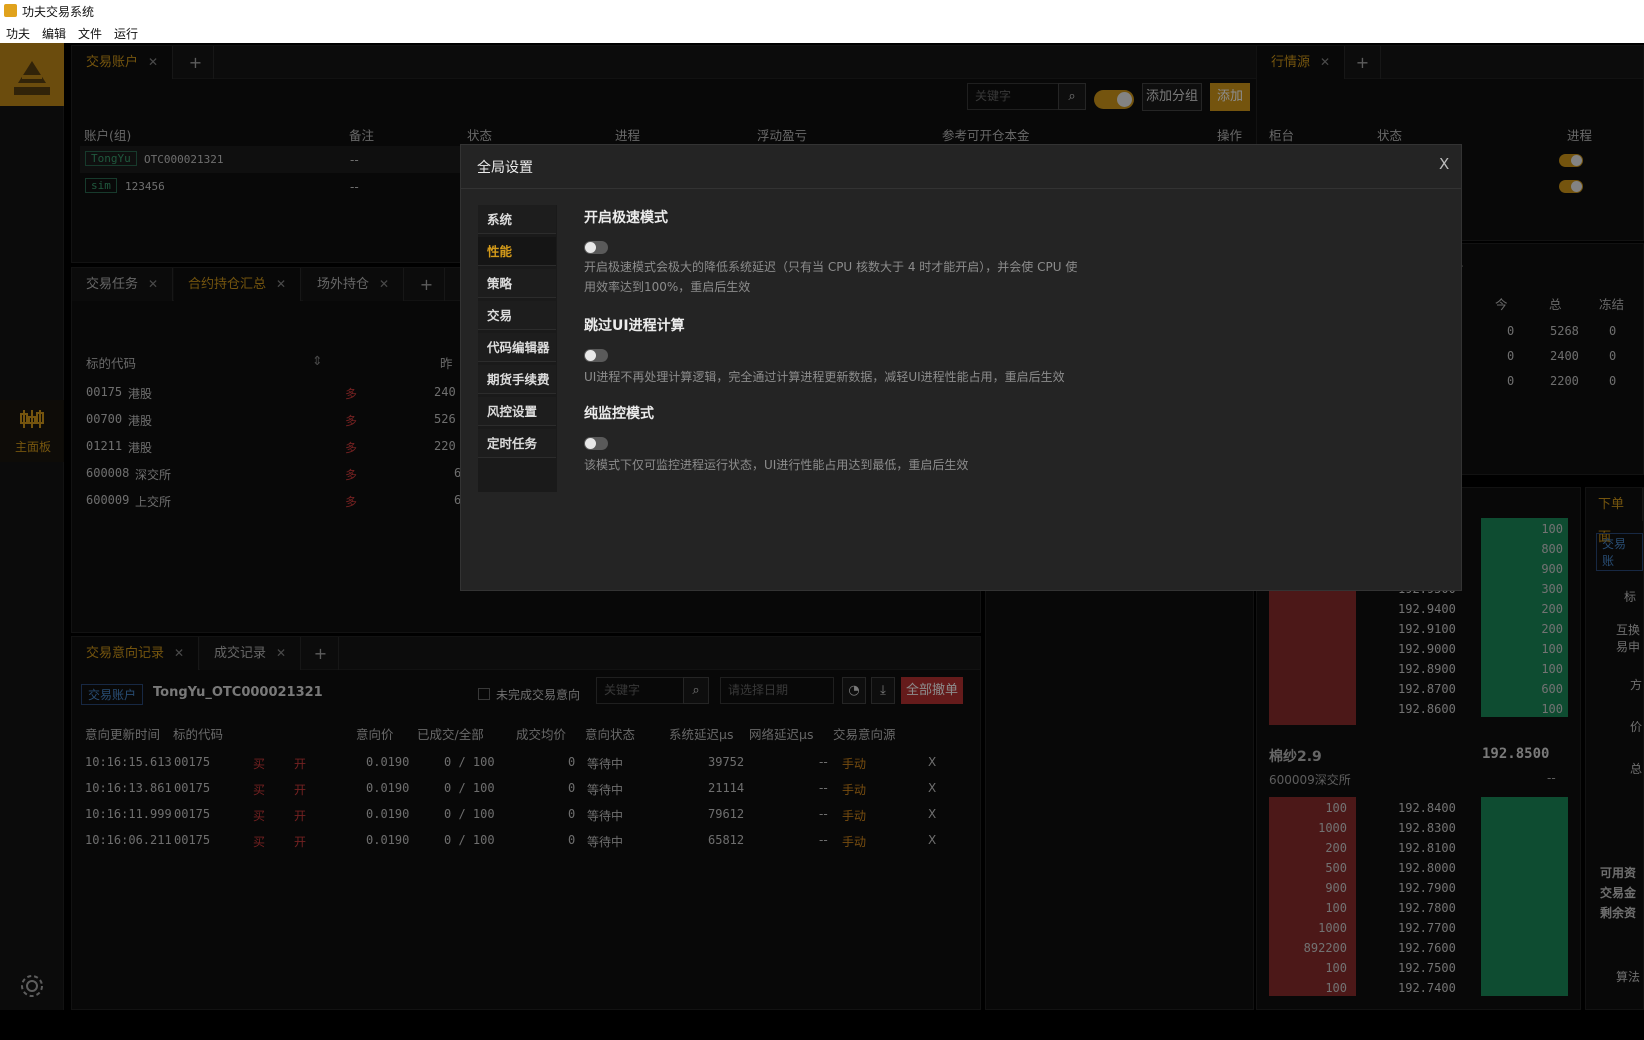  Describe the element at coordinates (517, 379) in the screenshot. I see `nav-futures-fees: 期货手续费` at that location.